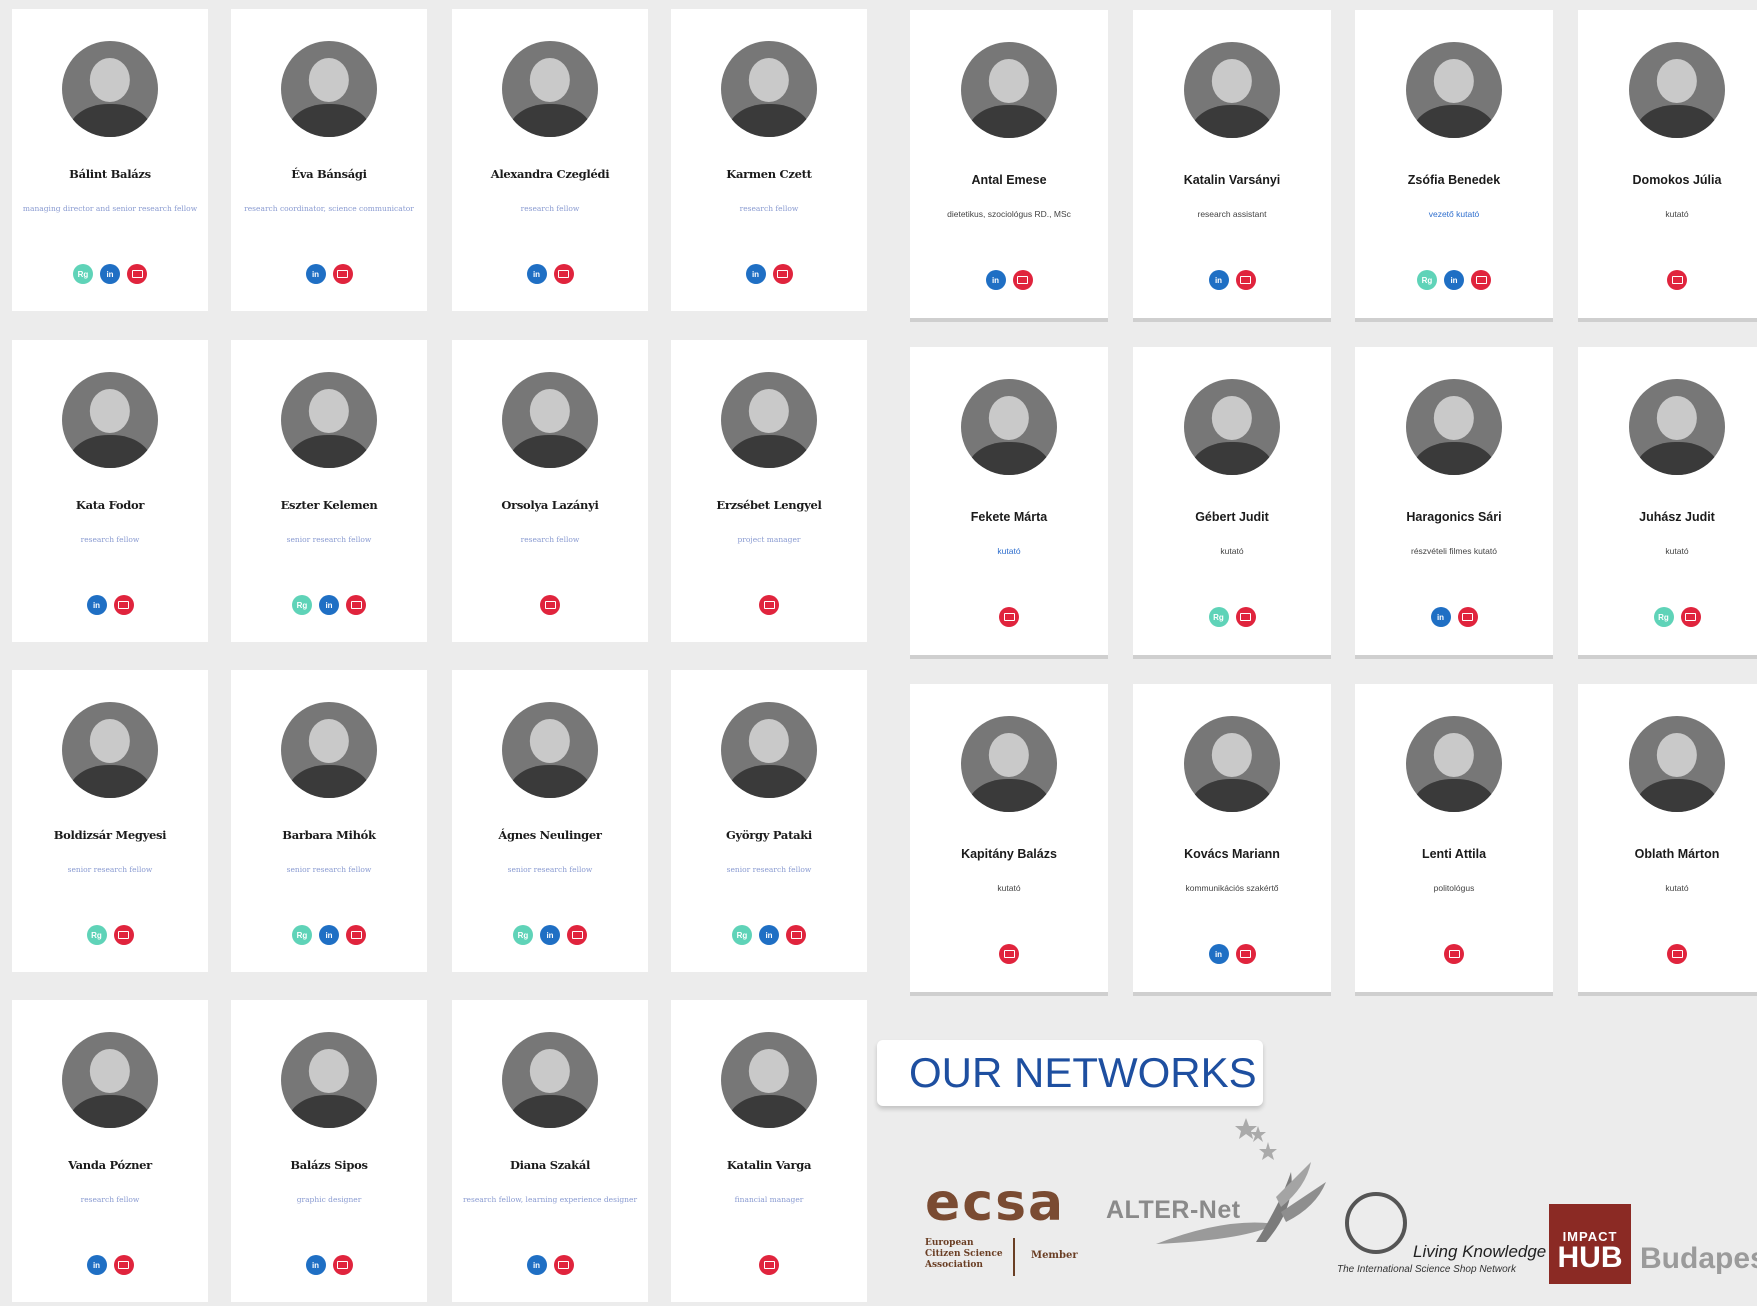 The image size is (1757, 1306). I want to click on member-name: Lenti Attila, so click(1454, 854).